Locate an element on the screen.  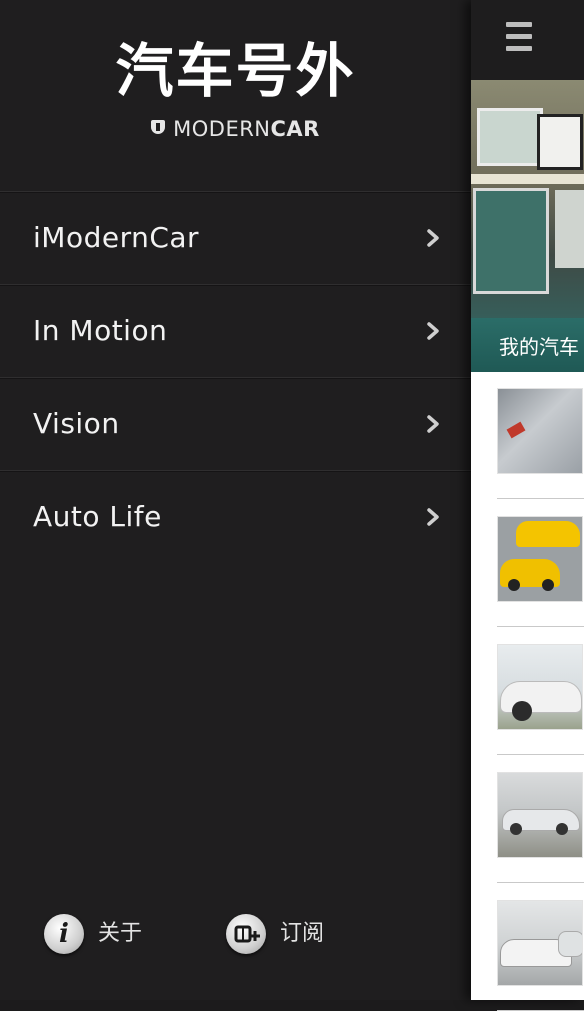
about-button: i 关于 is located at coordinates (104, 935).